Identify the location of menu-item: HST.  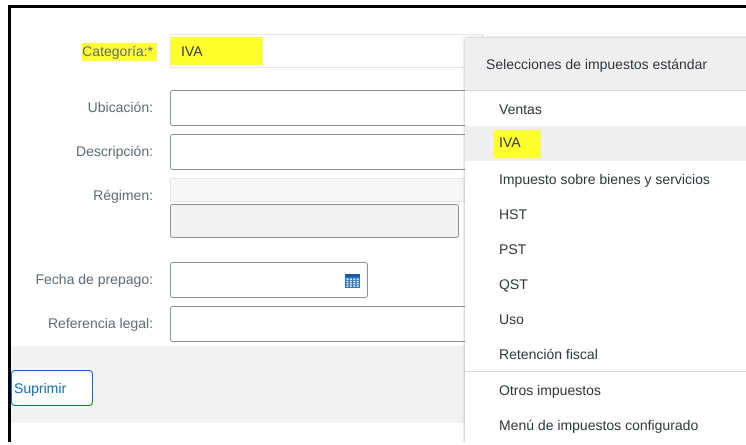
(605, 213).